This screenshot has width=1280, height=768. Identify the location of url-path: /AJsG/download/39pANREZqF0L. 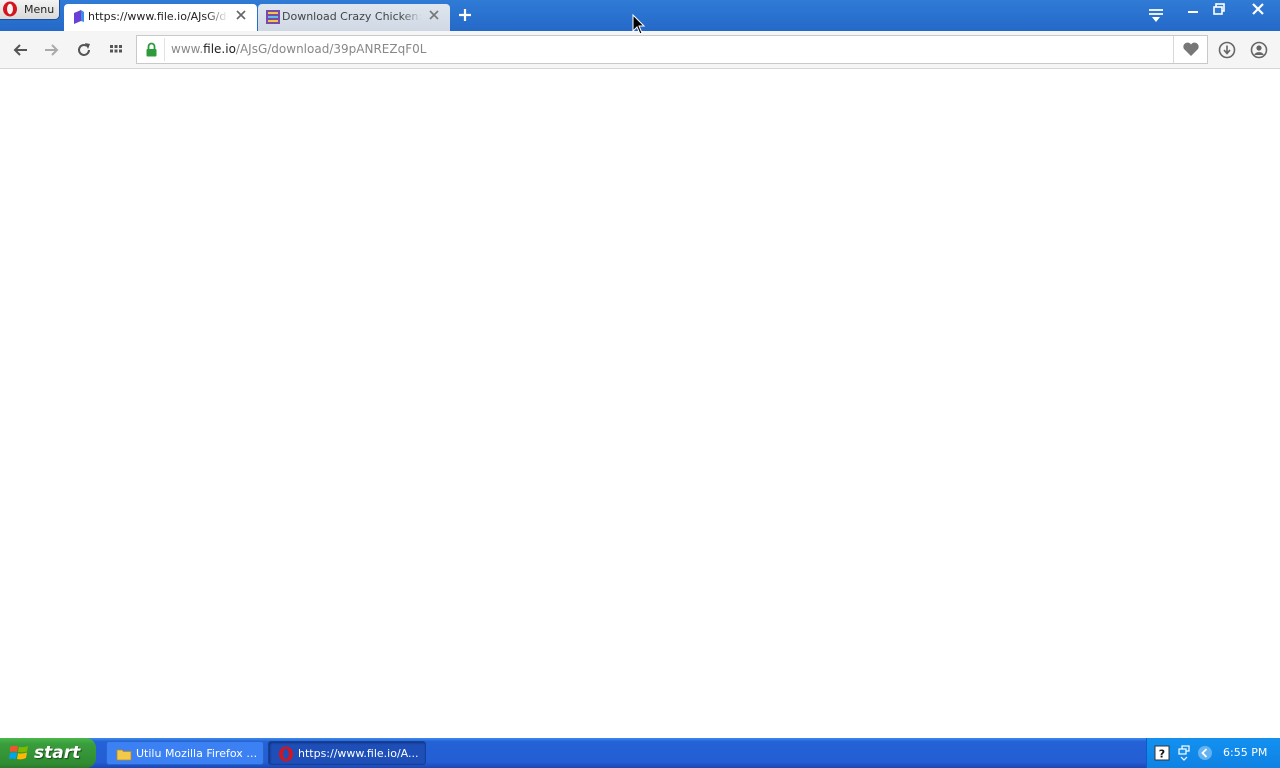
(331, 49).